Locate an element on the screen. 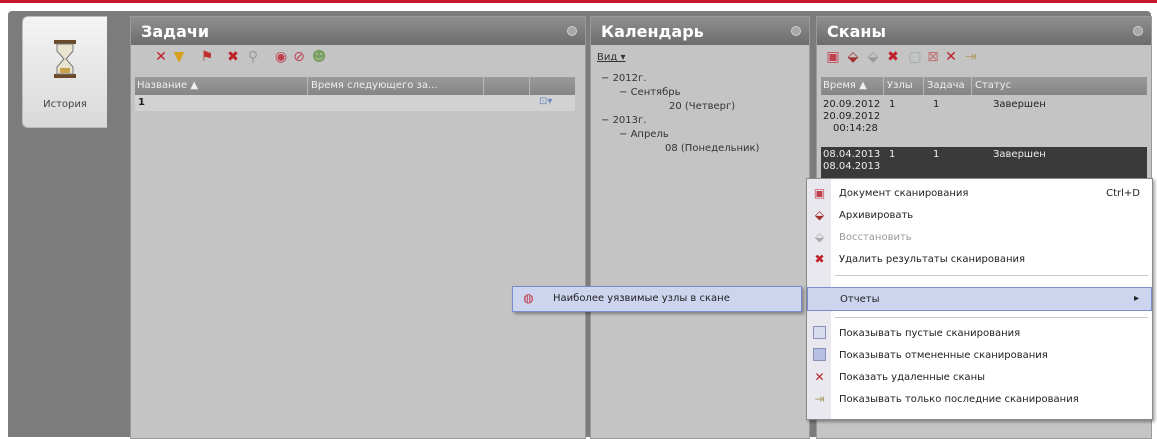 This screenshot has height=439, width=1157. history-tab: История is located at coordinates (64, 72).